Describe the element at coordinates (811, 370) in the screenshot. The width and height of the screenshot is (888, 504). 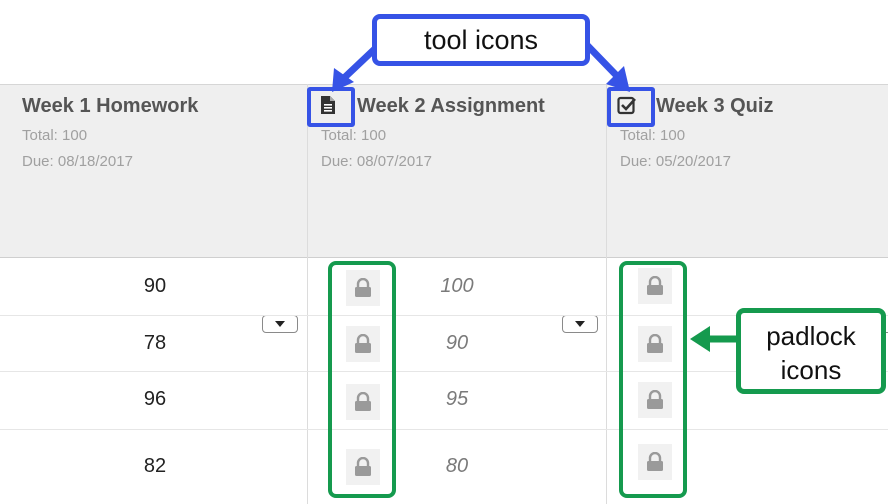
I see `callout-text-line2: icons` at that location.